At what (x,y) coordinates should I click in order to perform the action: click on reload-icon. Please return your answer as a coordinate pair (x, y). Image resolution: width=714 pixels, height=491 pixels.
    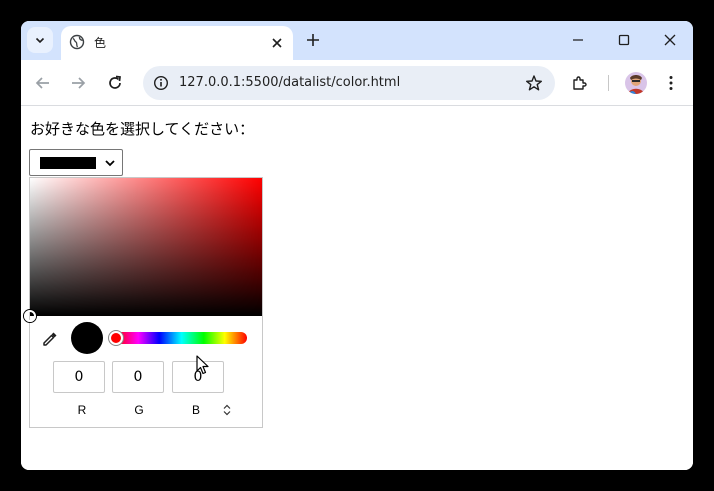
    Looking at the image, I should click on (115, 83).